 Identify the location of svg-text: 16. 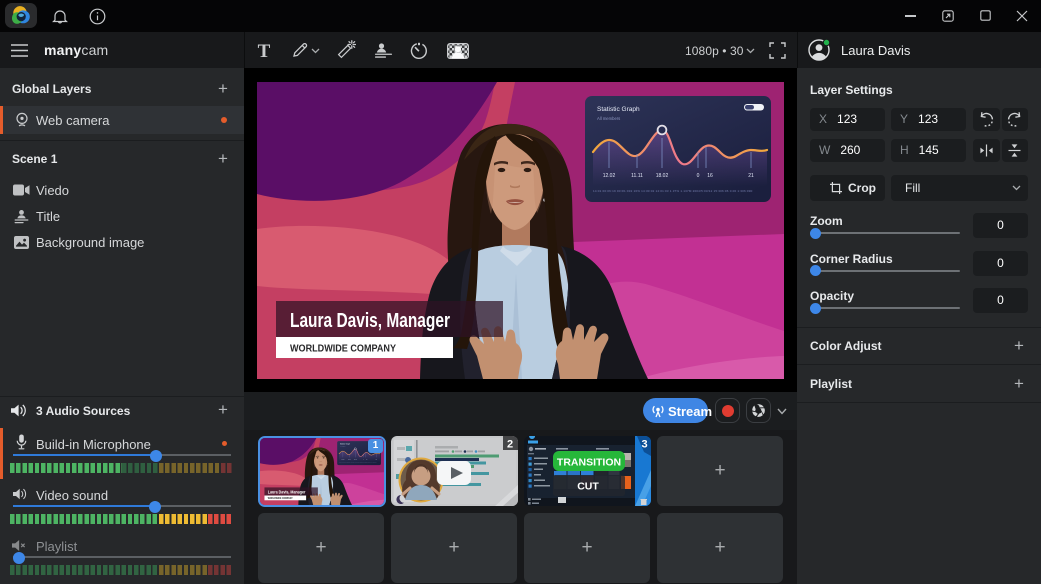
(710, 176).